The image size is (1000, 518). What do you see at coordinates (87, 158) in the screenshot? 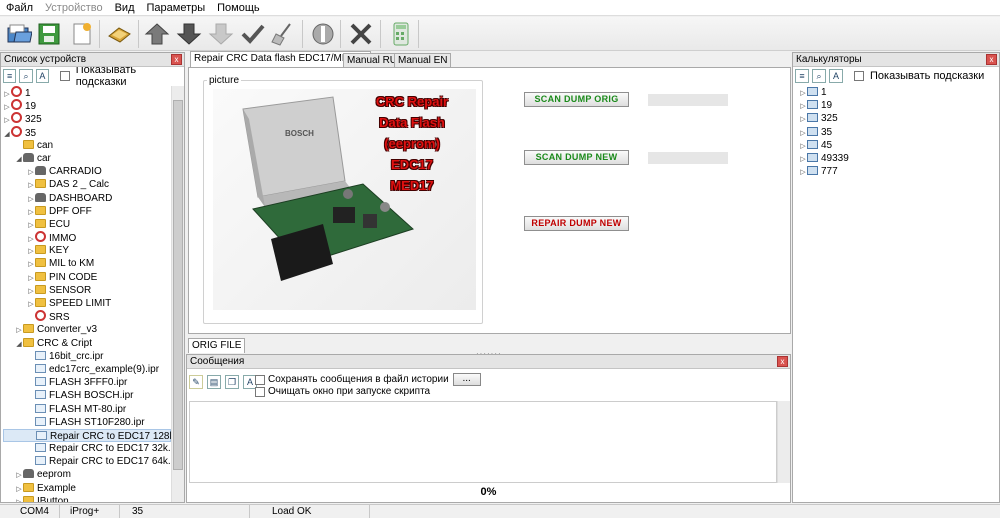
I see `tree-item: ◢ car` at bounding box center [87, 158].